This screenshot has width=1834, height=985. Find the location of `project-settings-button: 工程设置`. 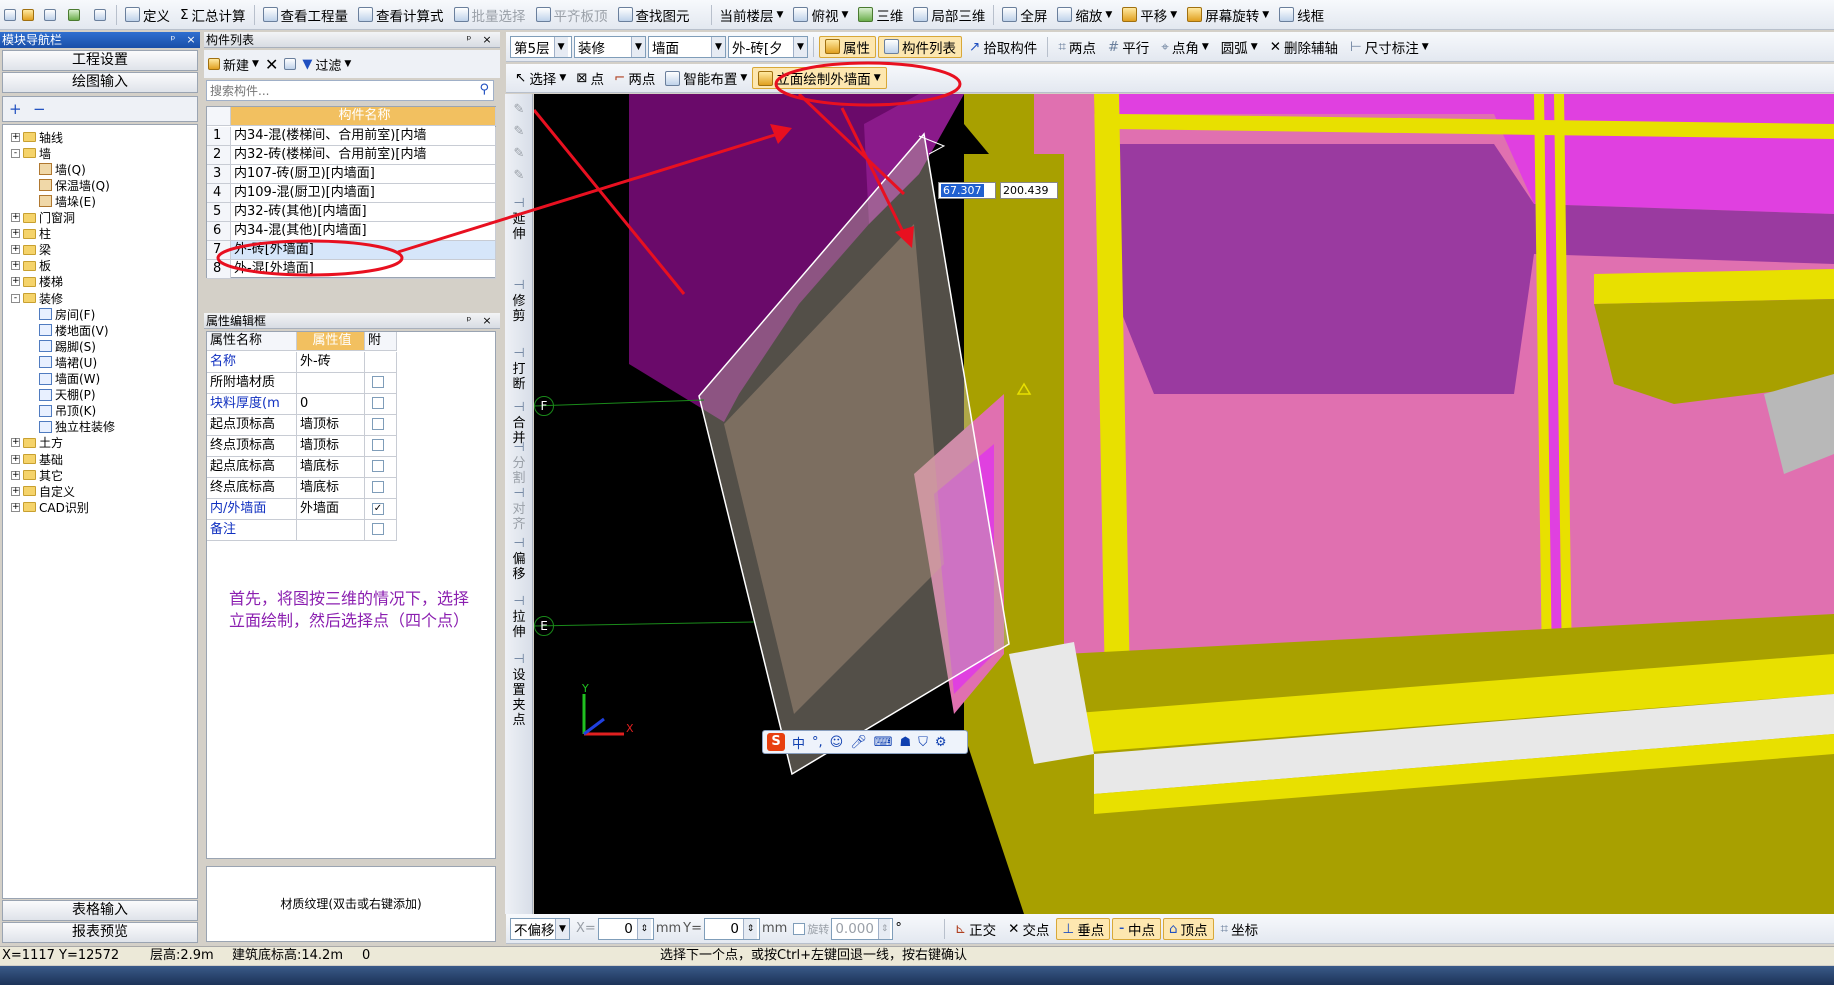

project-settings-button: 工程设置 is located at coordinates (100, 60).